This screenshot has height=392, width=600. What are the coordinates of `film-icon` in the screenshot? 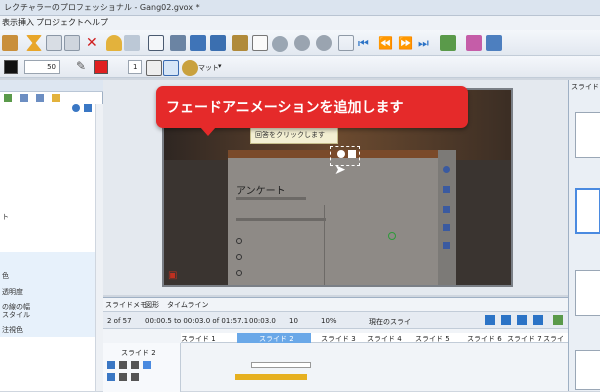 It's located at (218, 43).